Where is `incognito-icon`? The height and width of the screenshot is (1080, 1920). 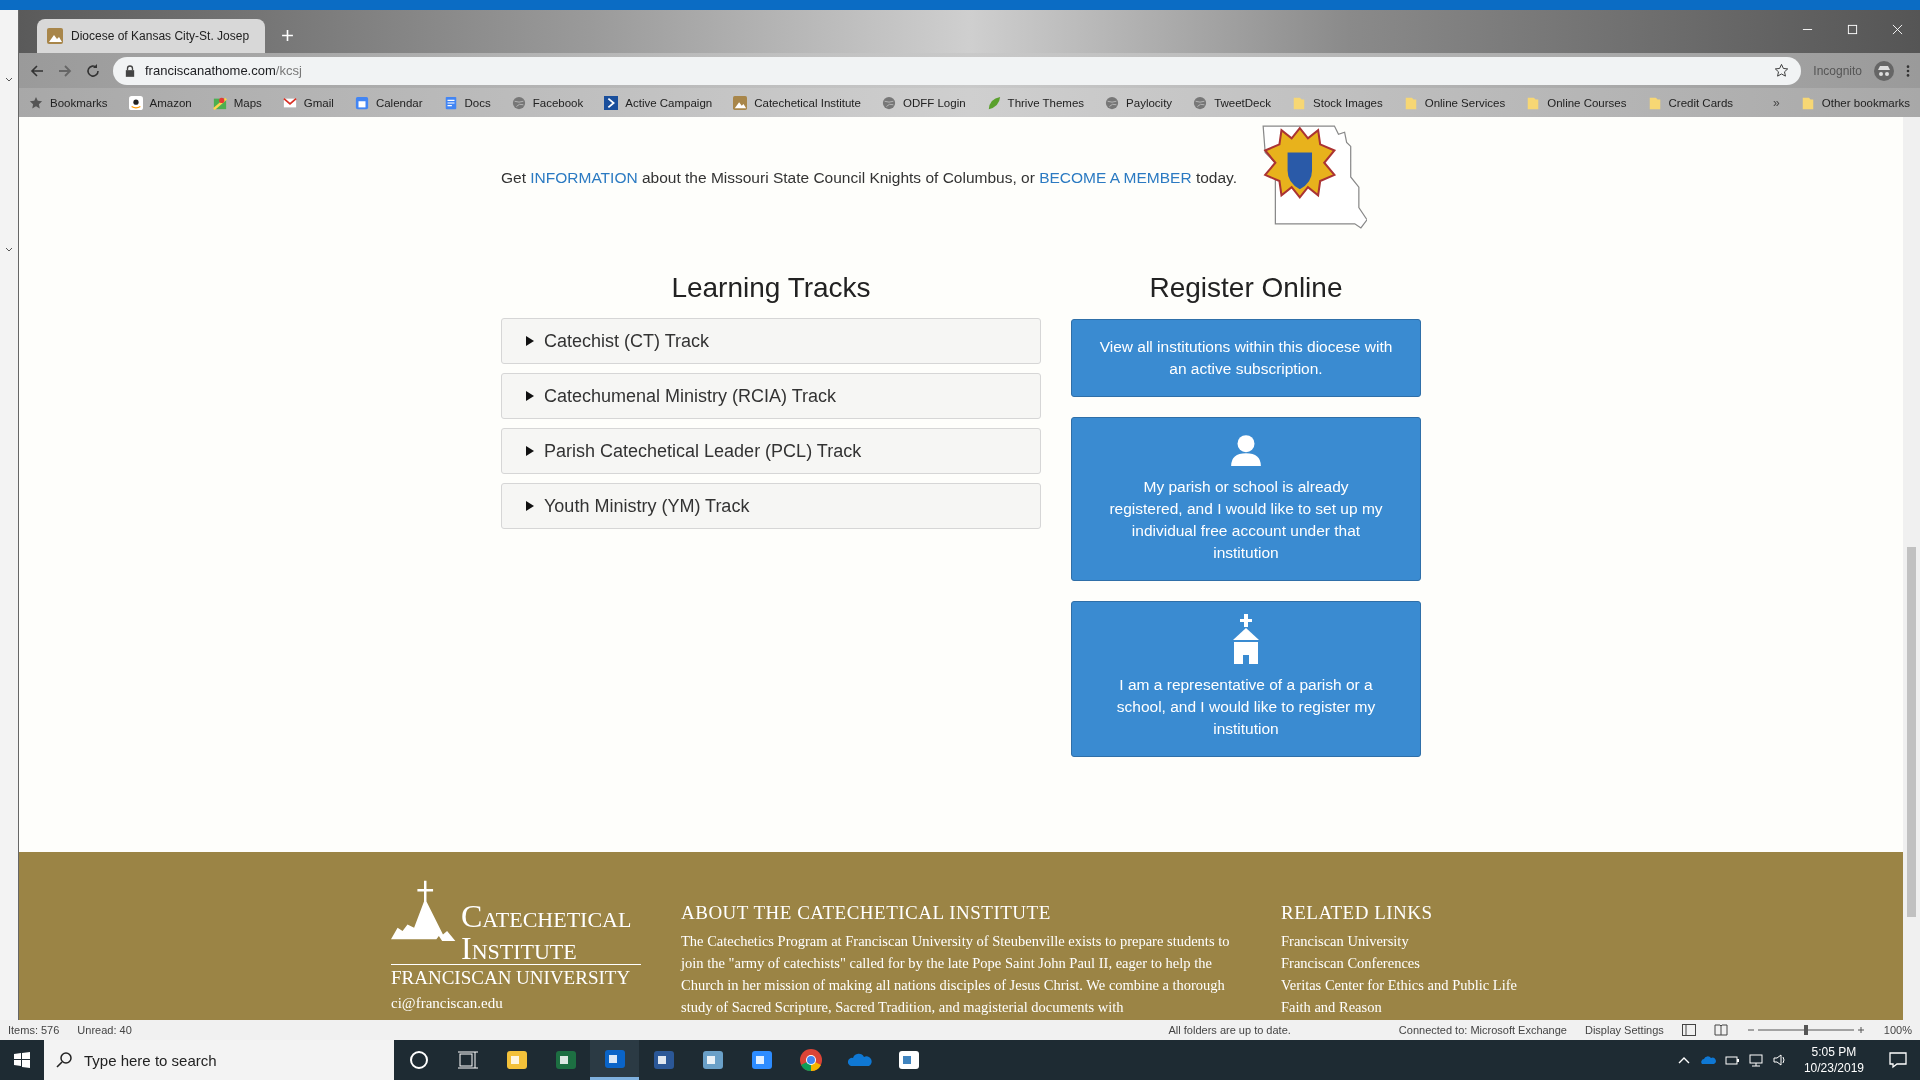 incognito-icon is located at coordinates (1884, 70).